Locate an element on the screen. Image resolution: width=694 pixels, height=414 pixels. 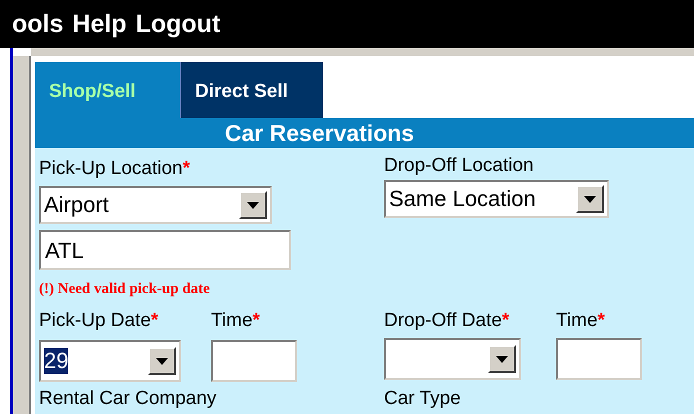
dropdown-select: Airport is located at coordinates (155, 205).